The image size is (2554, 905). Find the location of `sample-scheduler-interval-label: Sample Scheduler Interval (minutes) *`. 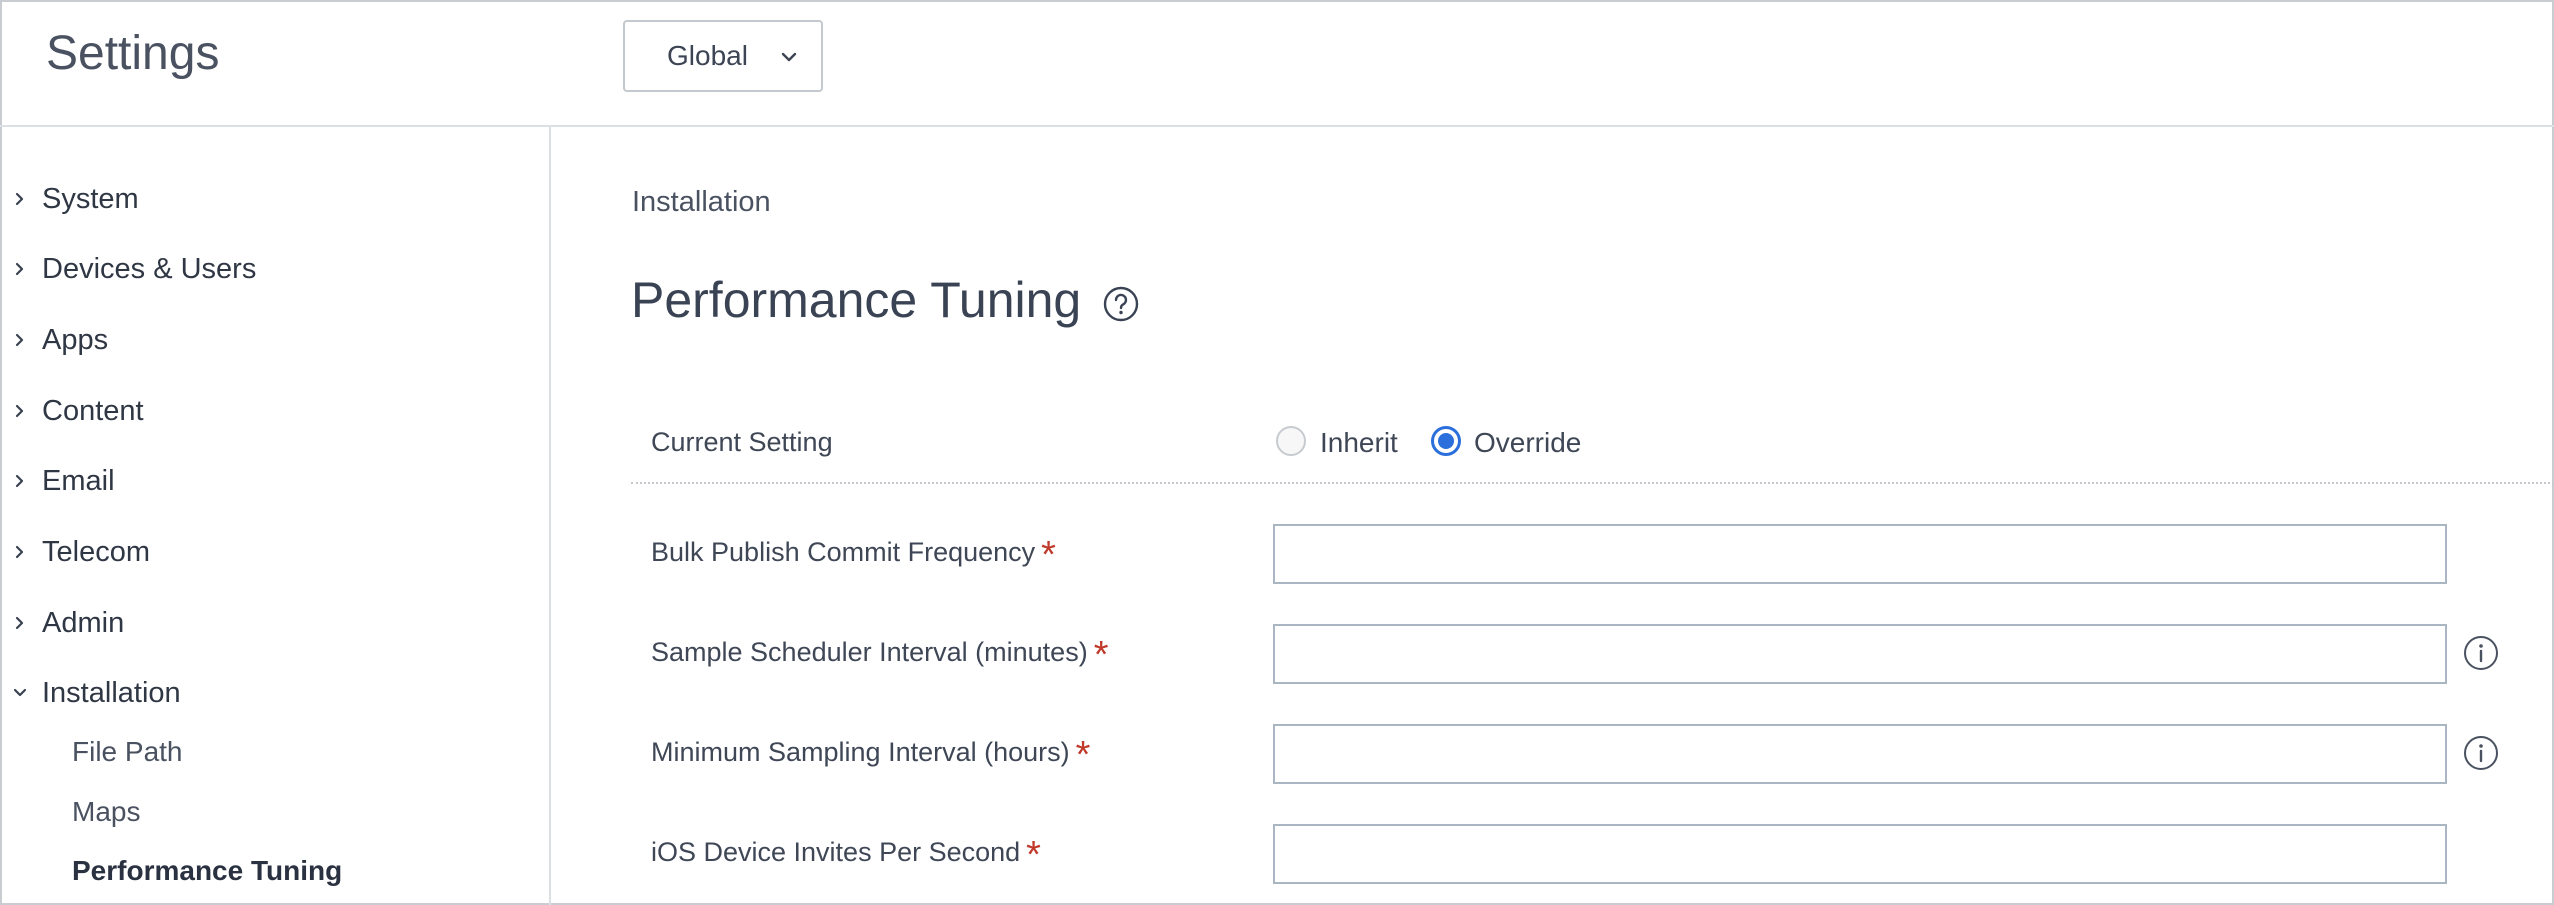

sample-scheduler-interval-label: Sample Scheduler Interval (minutes) * is located at coordinates (880, 655).